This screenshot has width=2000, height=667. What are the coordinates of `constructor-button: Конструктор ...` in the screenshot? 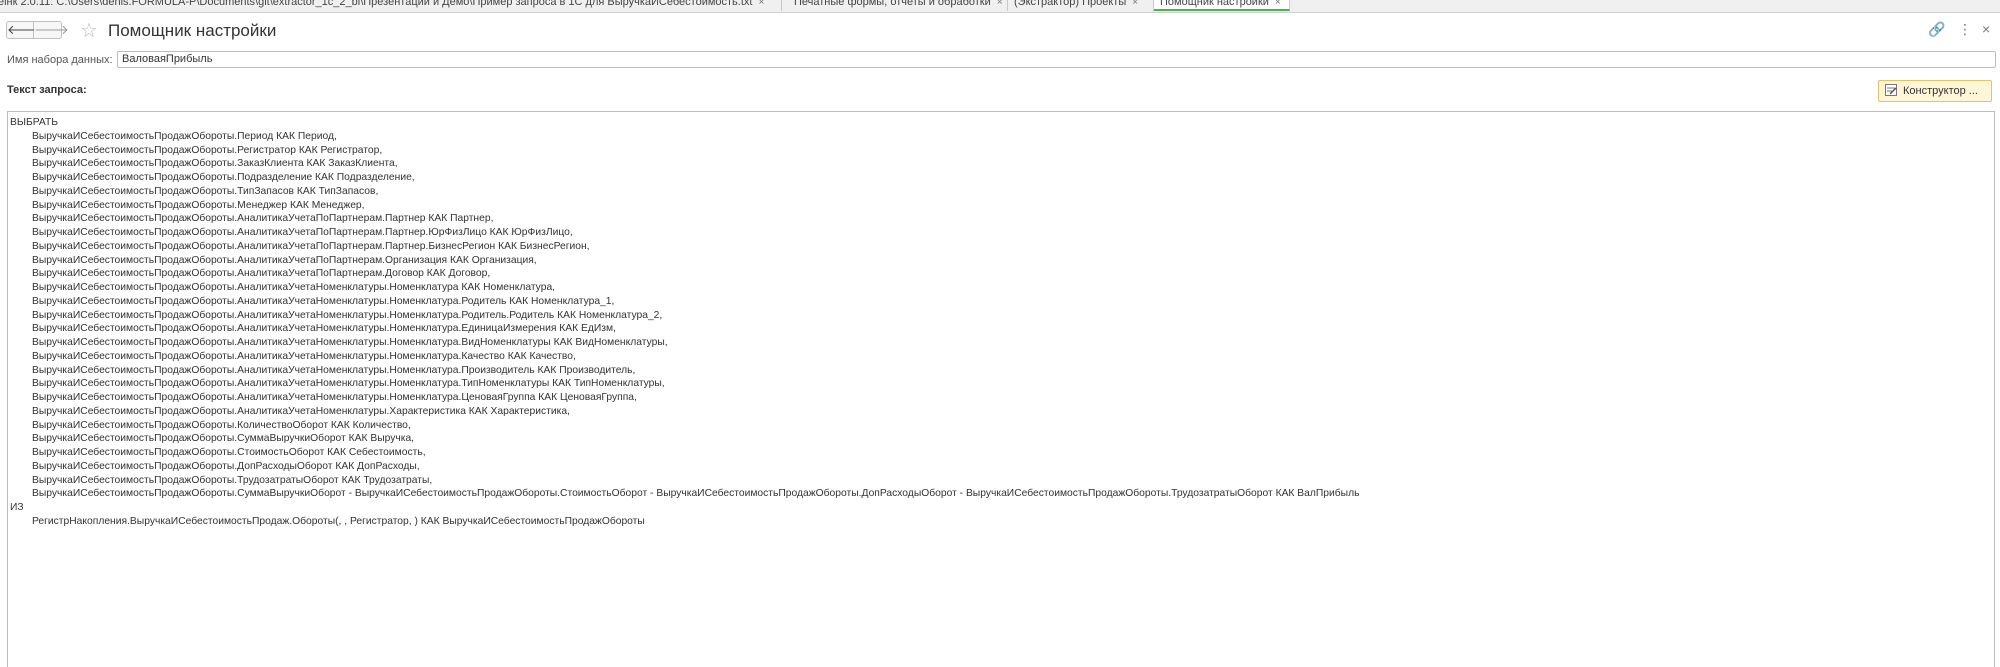 It's located at (1935, 91).